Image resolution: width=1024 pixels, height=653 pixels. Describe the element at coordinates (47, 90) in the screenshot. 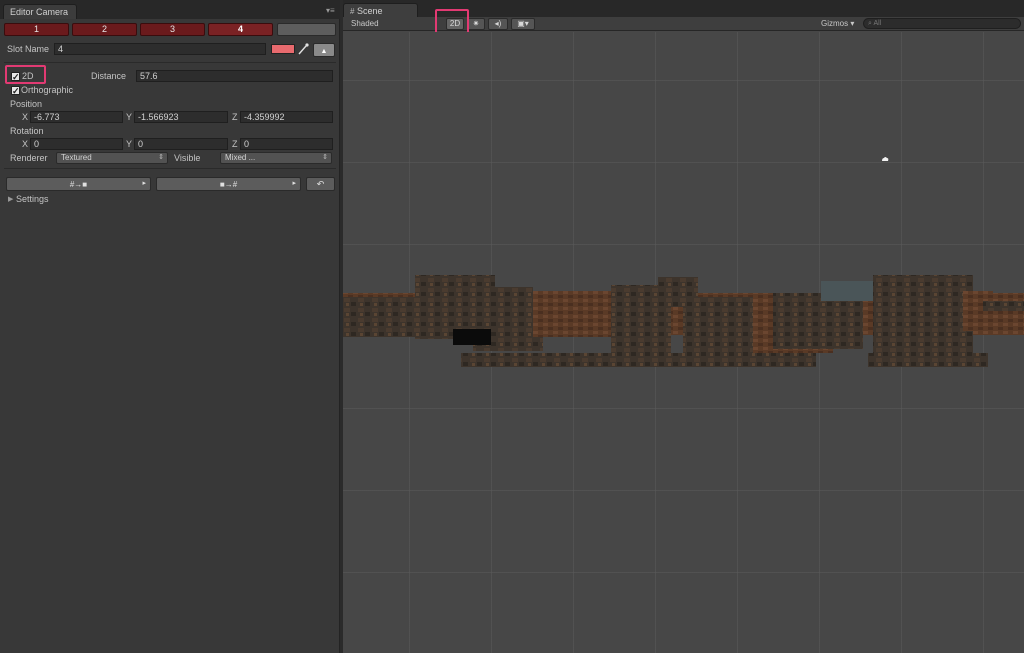

I see `orthographic-label: Orthographic` at that location.